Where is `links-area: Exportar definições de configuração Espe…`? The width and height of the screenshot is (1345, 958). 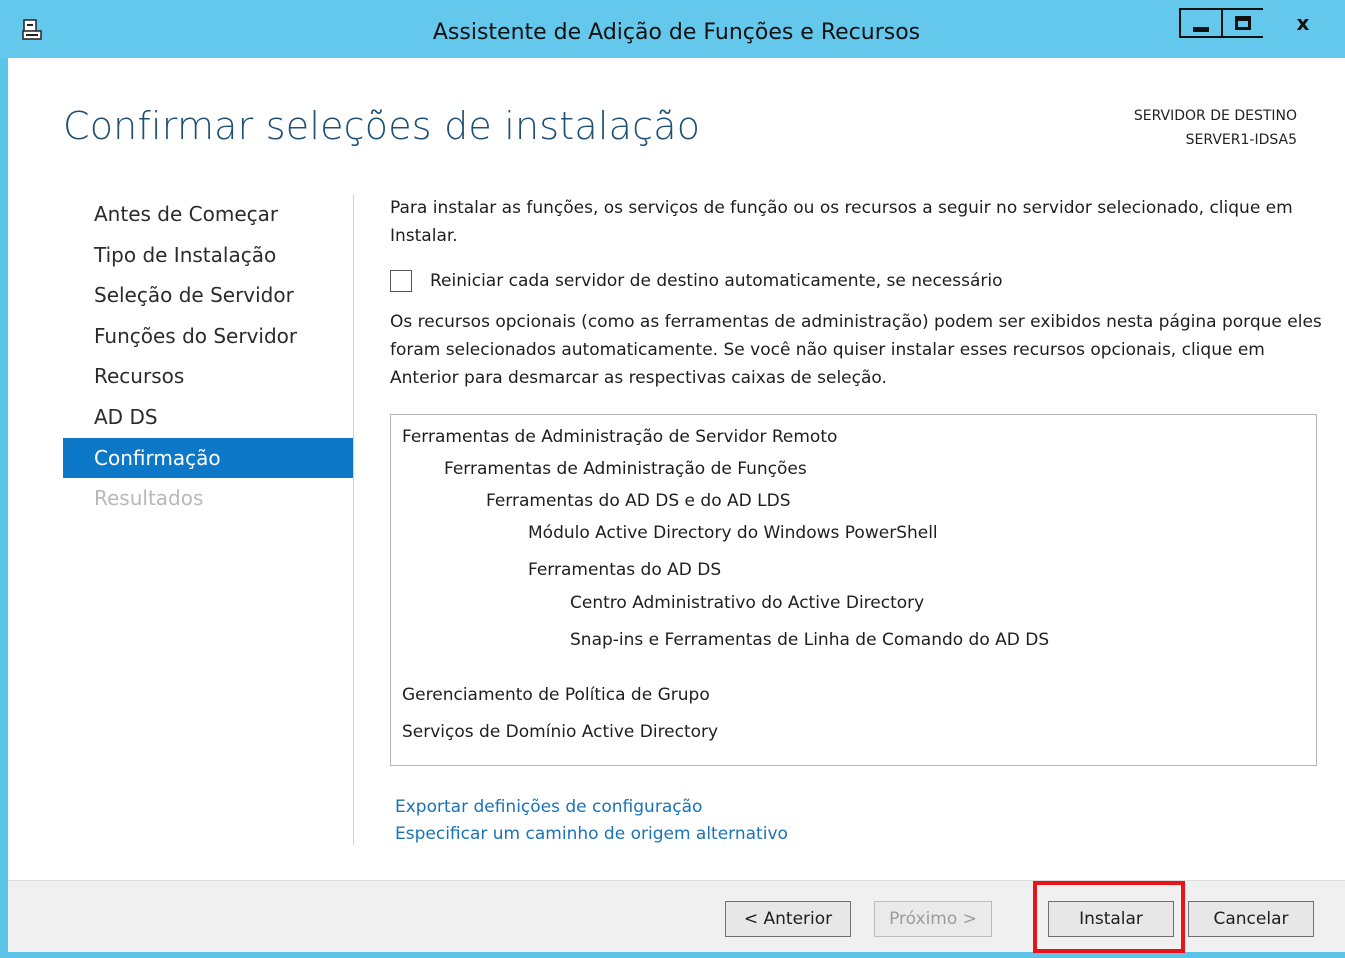 links-area: Exportar definições de configuração Espe… is located at coordinates (591, 821).